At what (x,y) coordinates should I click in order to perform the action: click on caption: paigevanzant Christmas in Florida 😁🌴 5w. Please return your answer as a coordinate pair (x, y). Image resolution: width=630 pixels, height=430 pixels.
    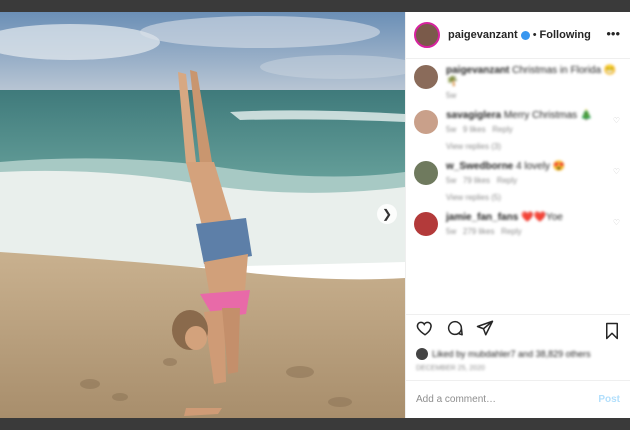
    Looking at the image, I should click on (518, 82).